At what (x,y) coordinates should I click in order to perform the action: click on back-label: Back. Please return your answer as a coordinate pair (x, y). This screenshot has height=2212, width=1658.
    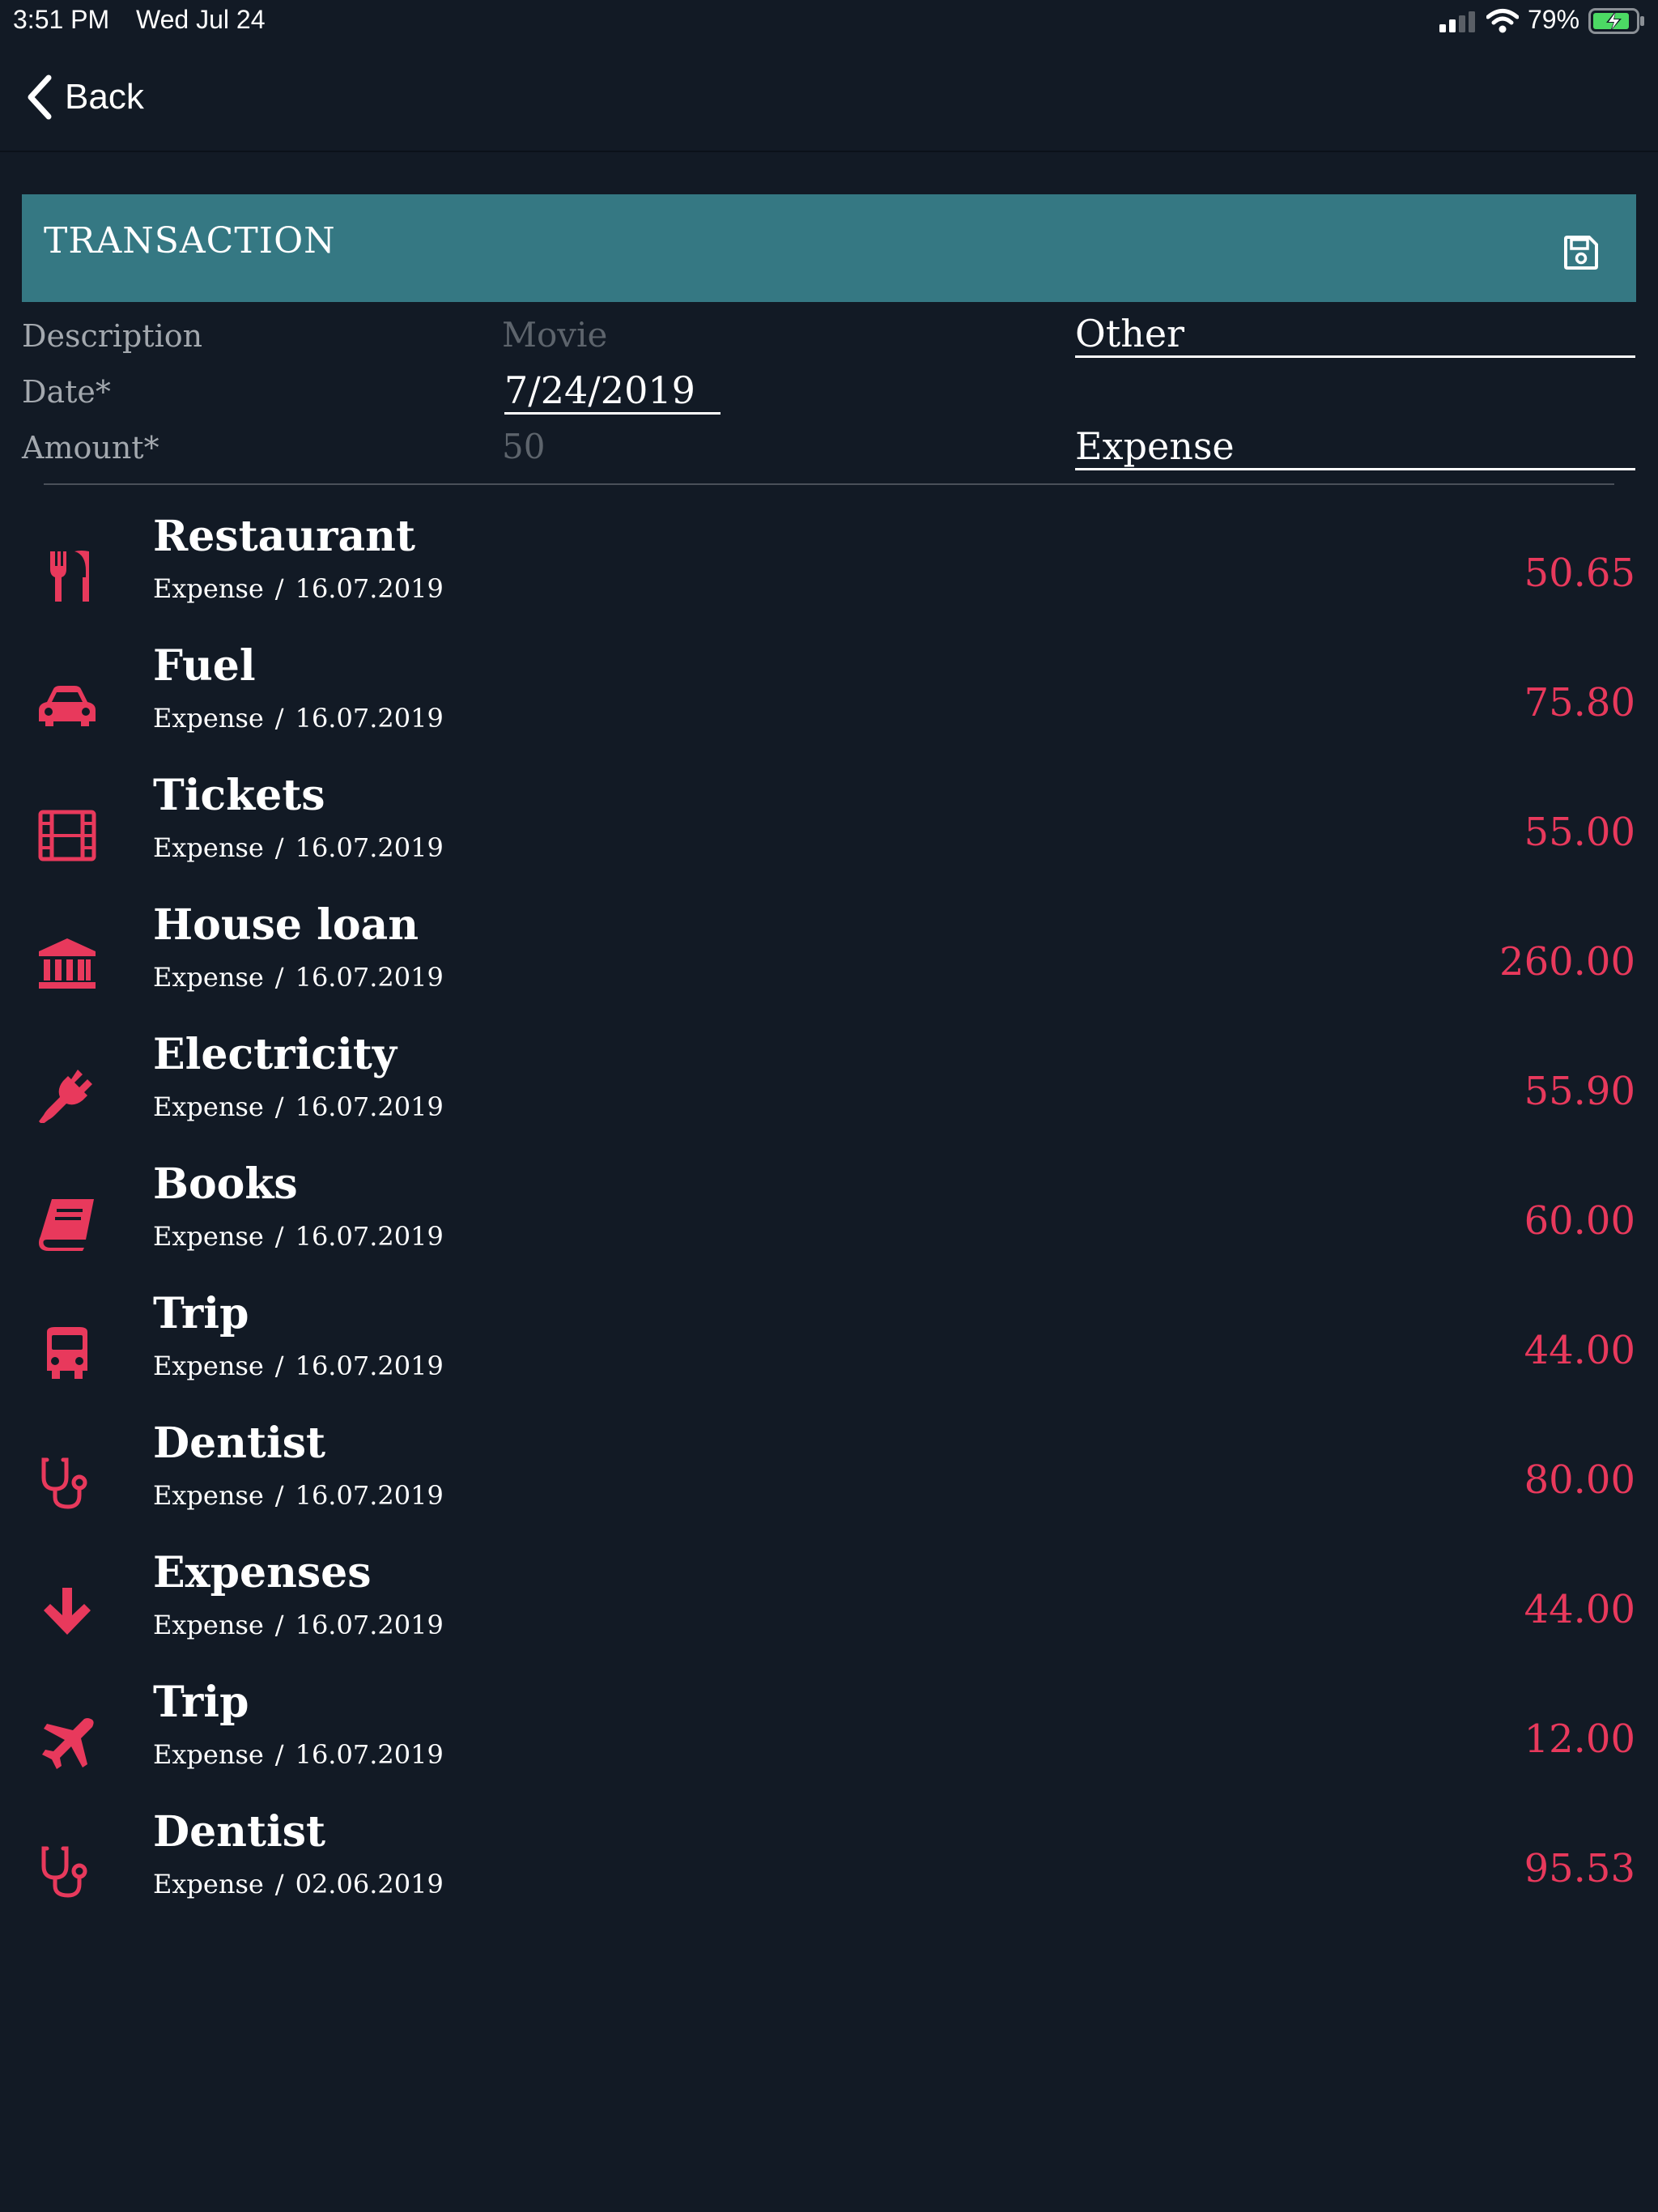
    Looking at the image, I should click on (104, 97).